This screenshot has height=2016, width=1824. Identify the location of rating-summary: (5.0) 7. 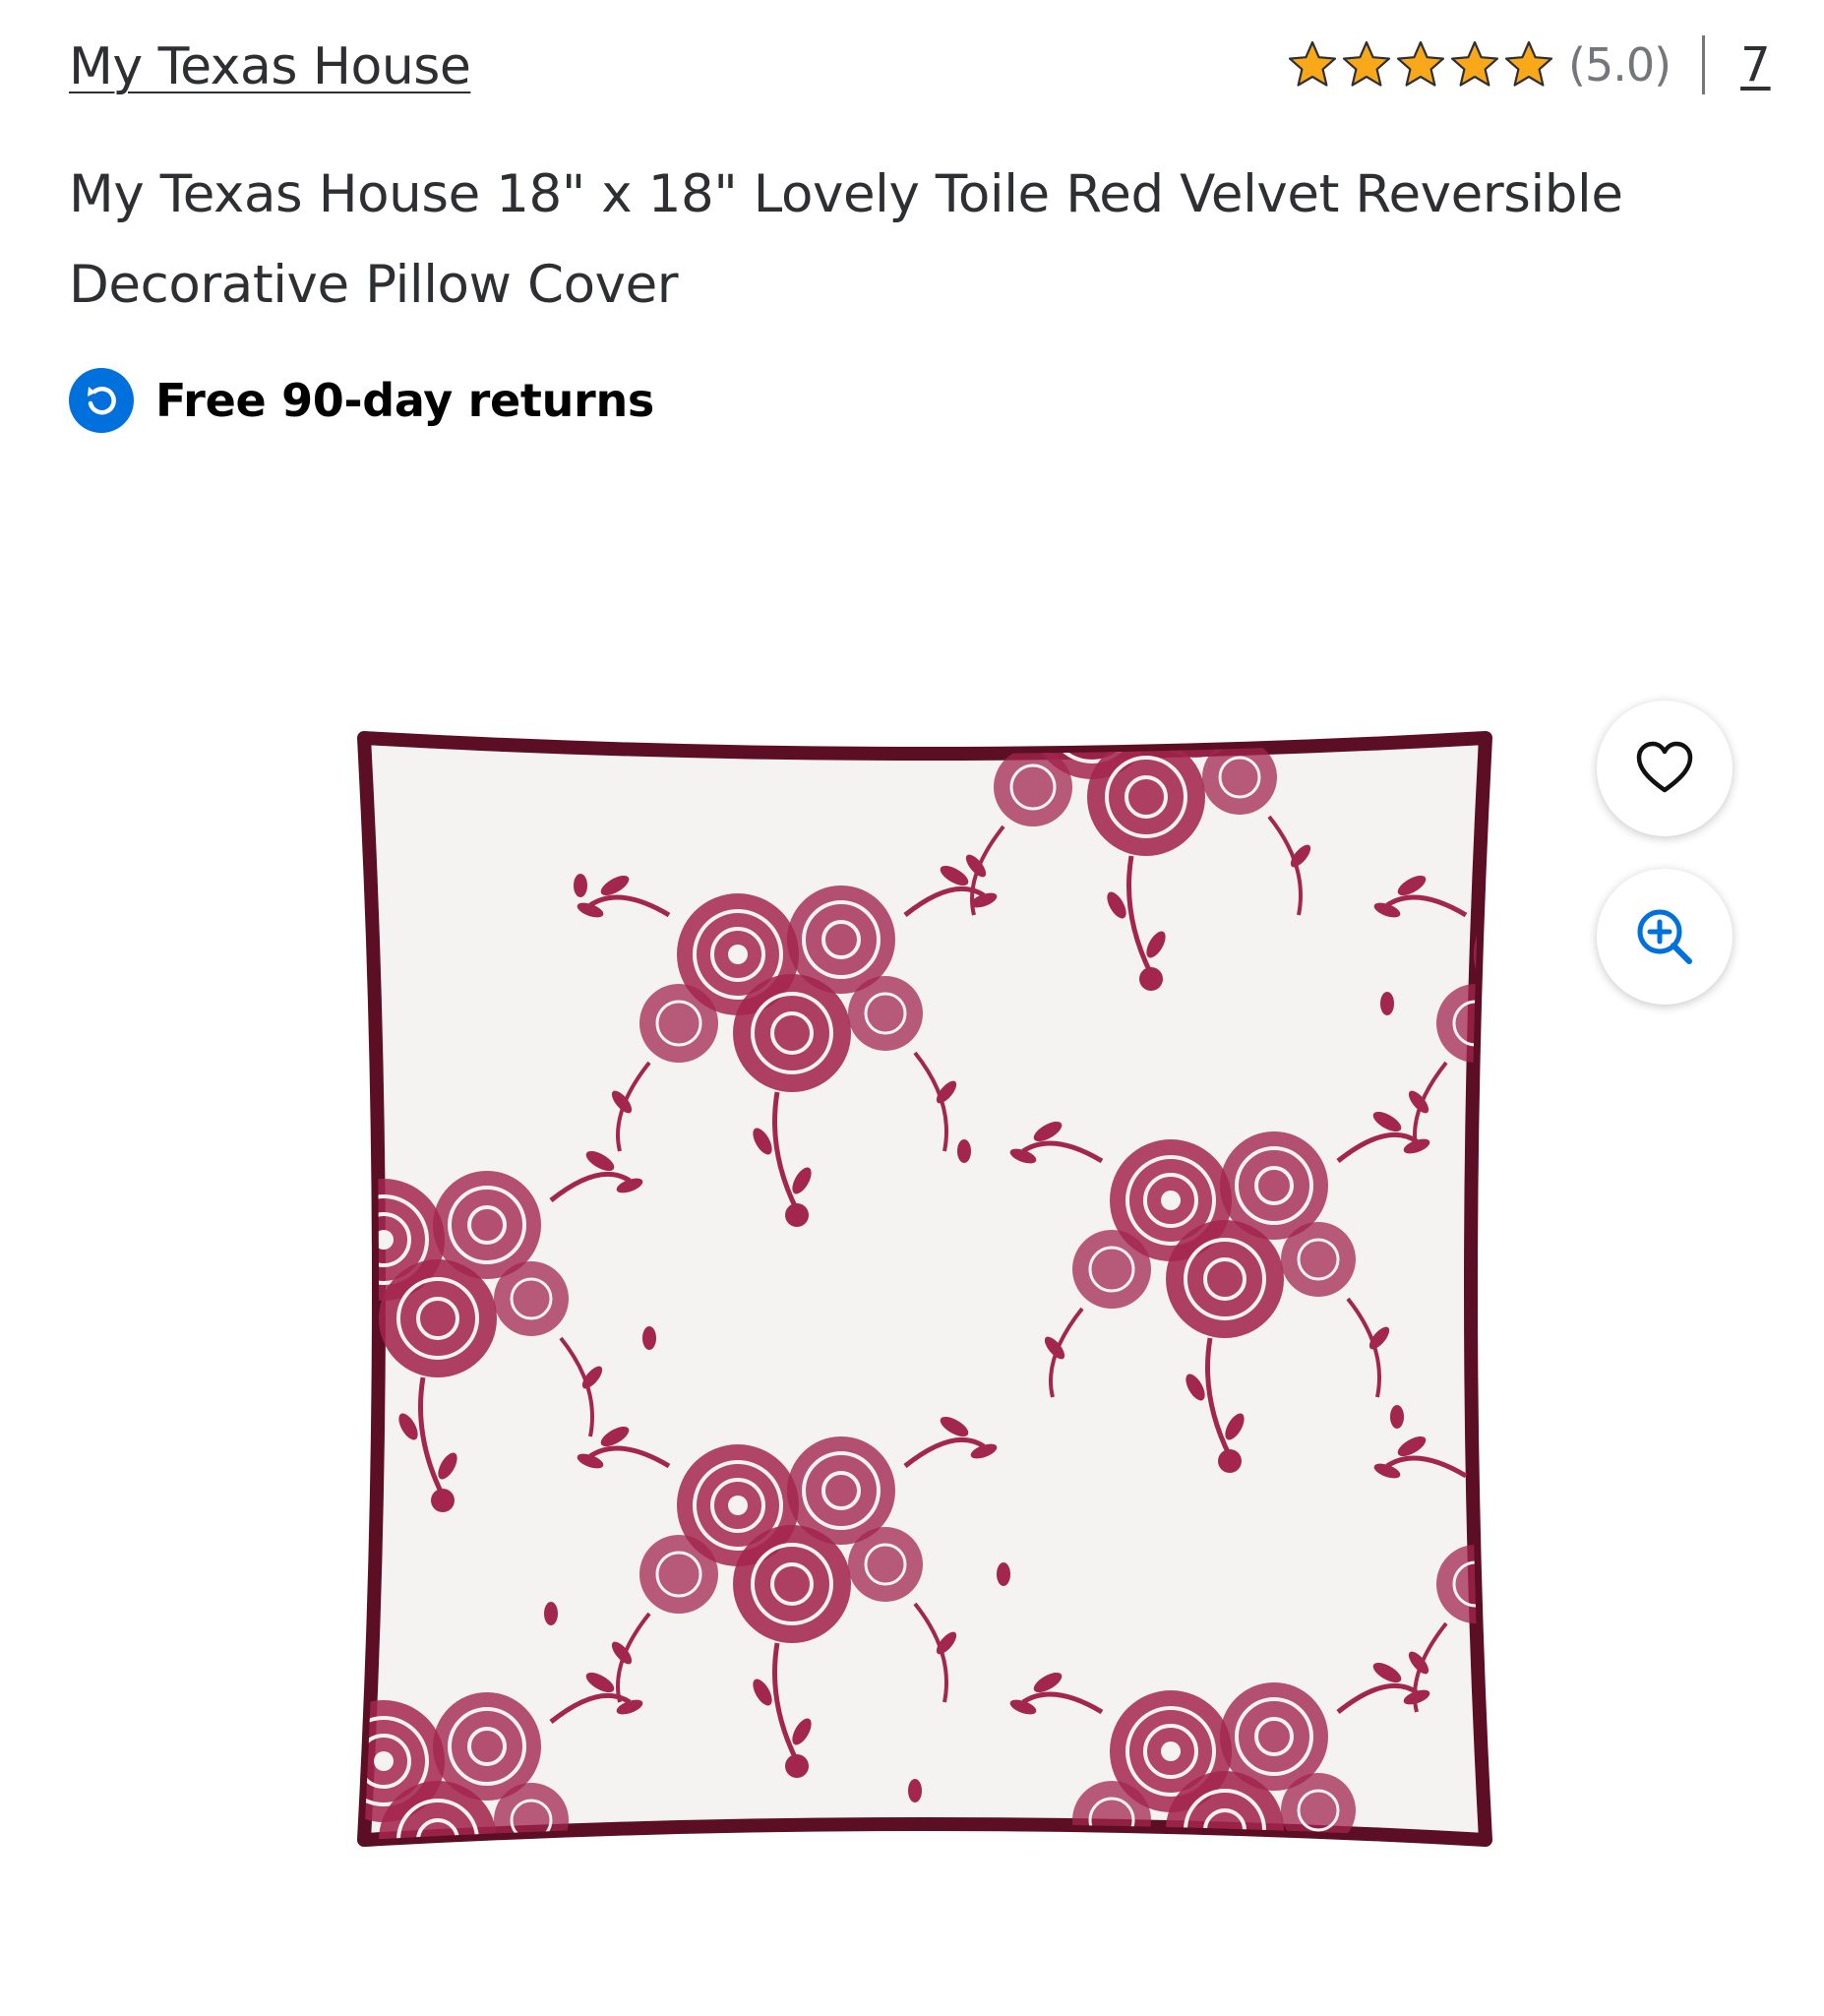
(1529, 65).